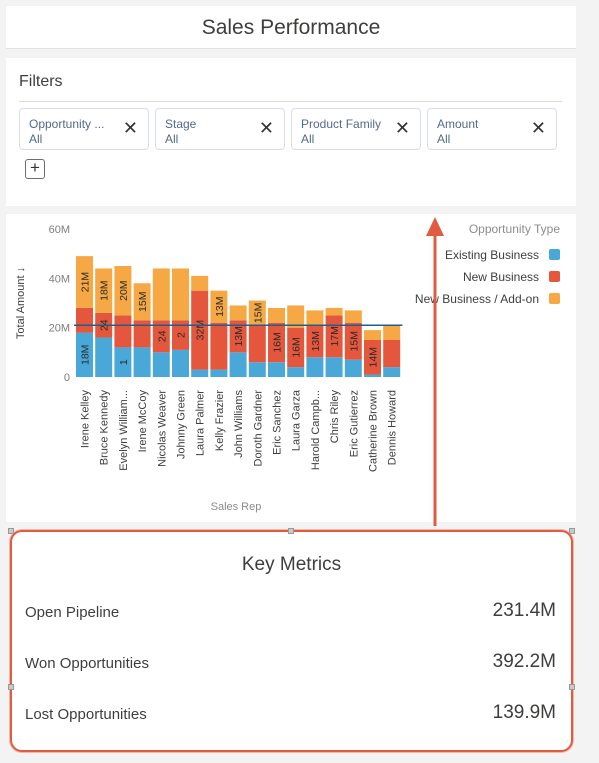  Describe the element at coordinates (458, 124) in the screenshot. I see `filter-label: Amount` at that location.